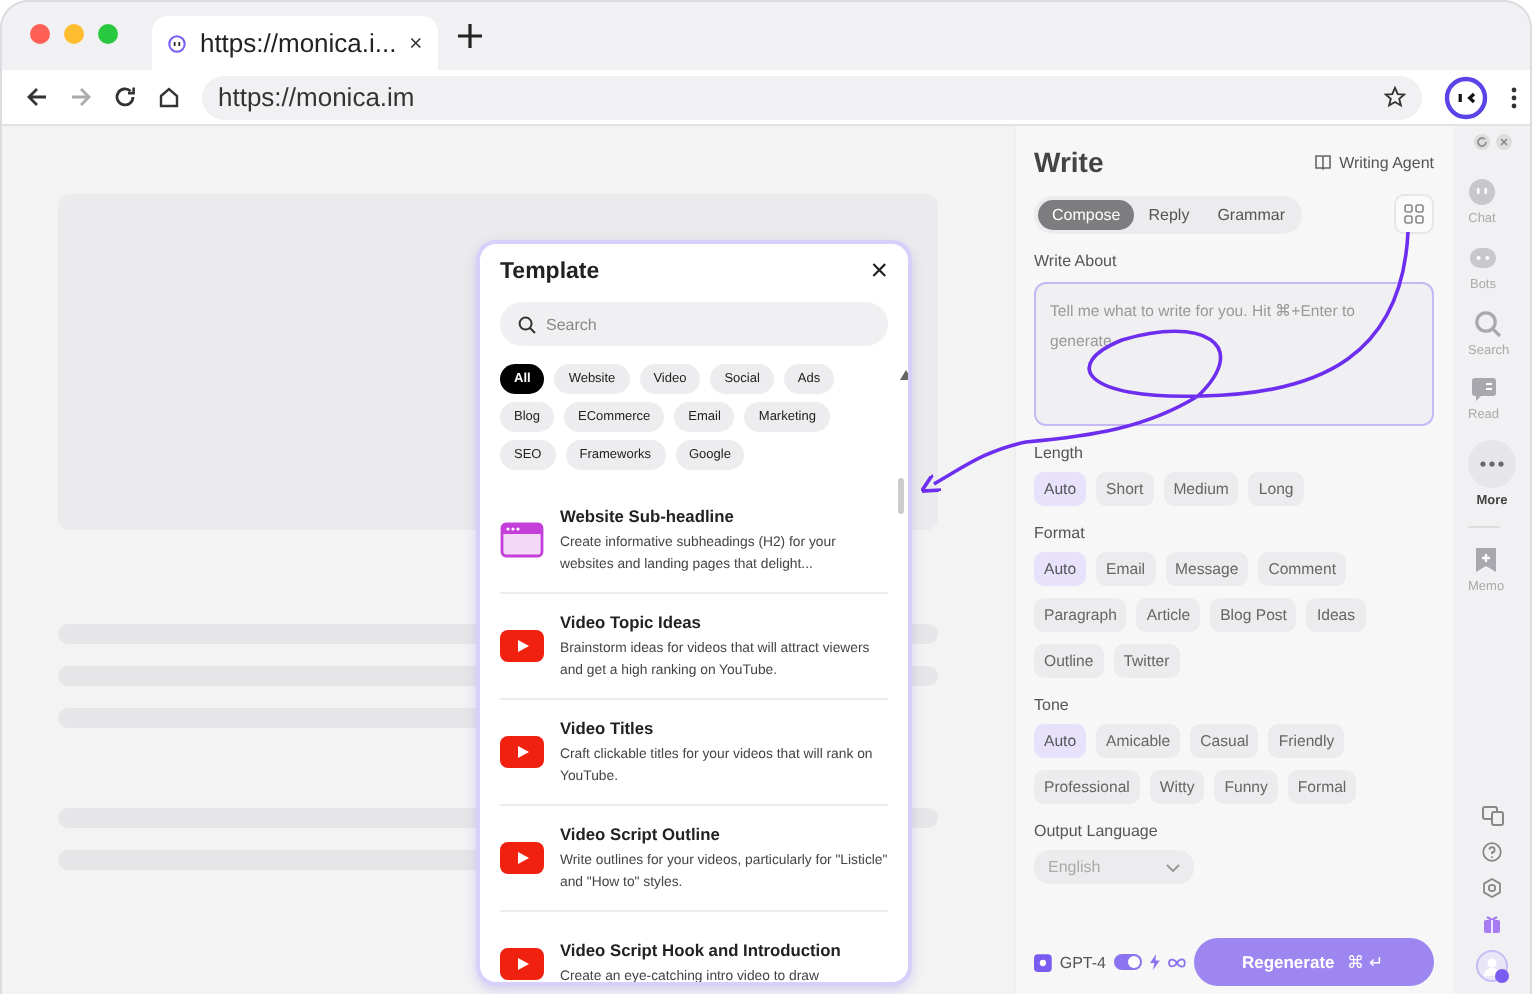 Image resolution: width=1536 pixels, height=994 pixels. What do you see at coordinates (1514, 97) in the screenshot?
I see `menu-icon` at bounding box center [1514, 97].